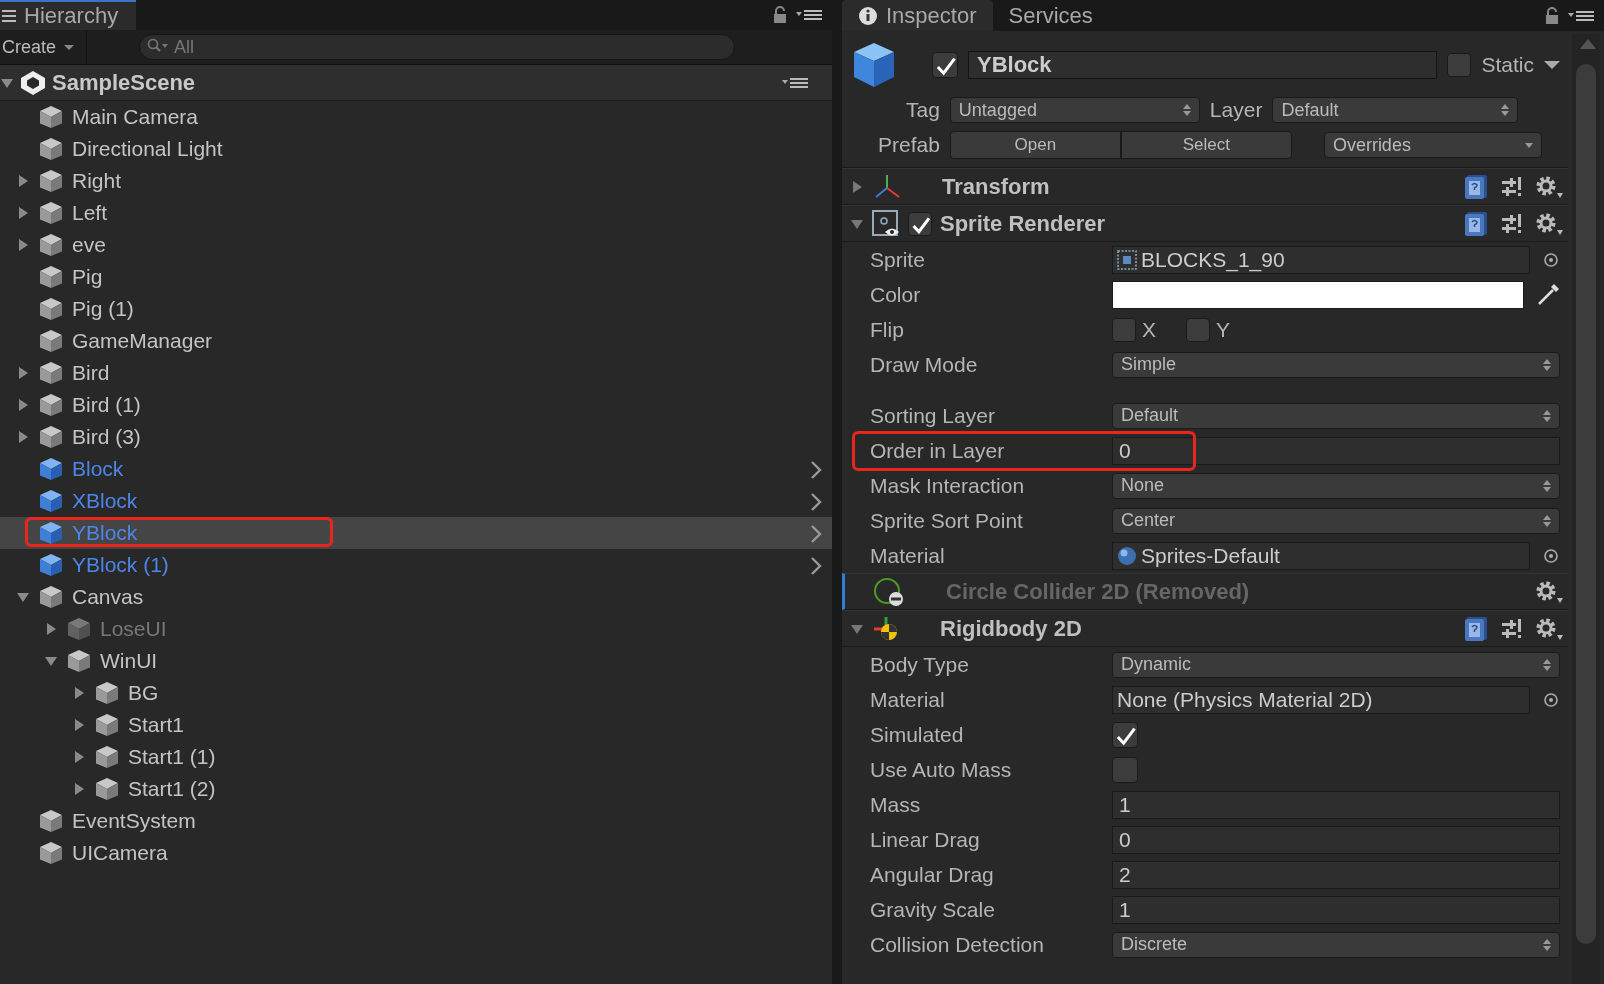 The image size is (1604, 984). I want to click on hierarchy-row: Block, so click(416, 469).